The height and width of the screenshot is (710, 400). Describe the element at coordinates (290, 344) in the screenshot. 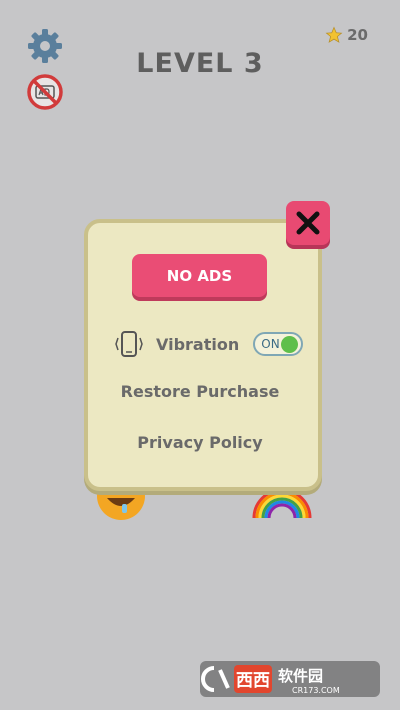

I see `toggle-knob` at that location.